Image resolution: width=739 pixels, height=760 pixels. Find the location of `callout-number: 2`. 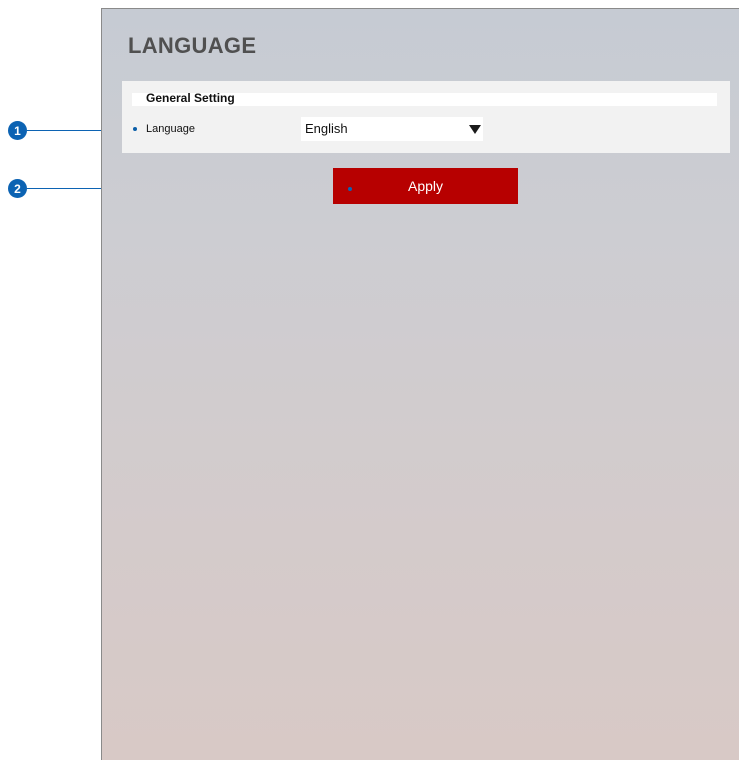

callout-number: 2 is located at coordinates (17, 188).